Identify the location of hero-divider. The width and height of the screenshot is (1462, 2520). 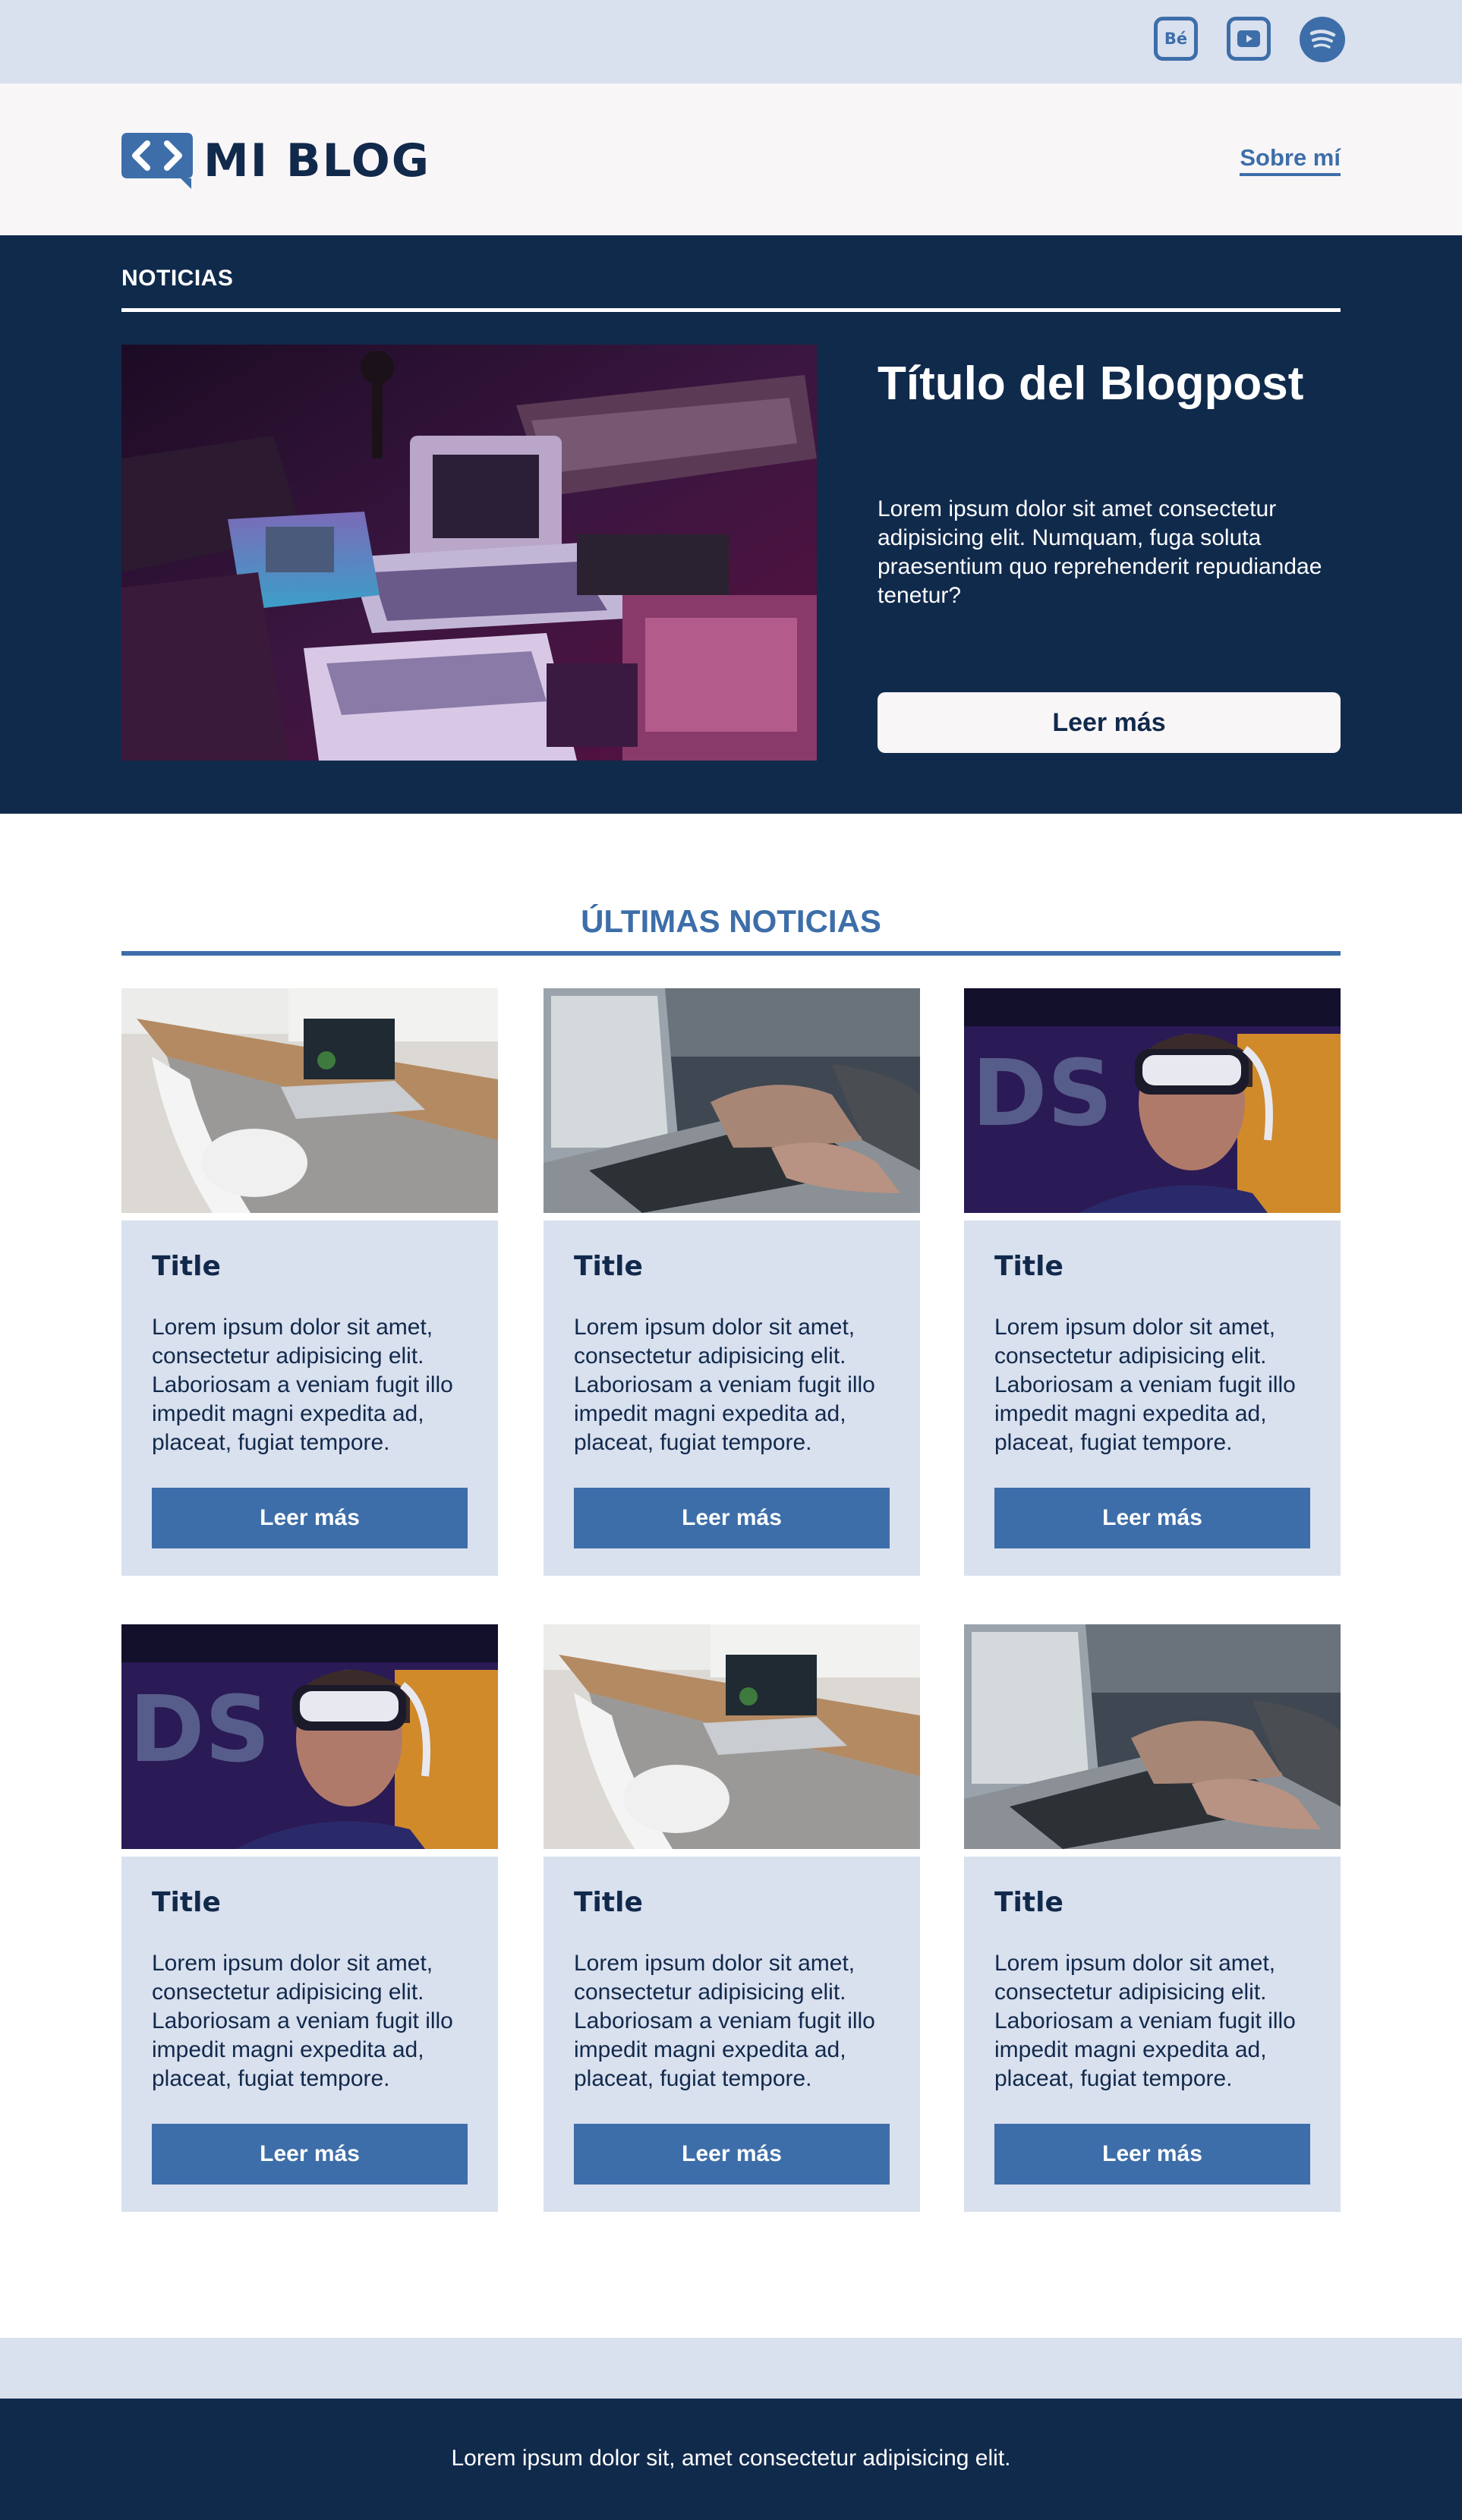
(731, 310).